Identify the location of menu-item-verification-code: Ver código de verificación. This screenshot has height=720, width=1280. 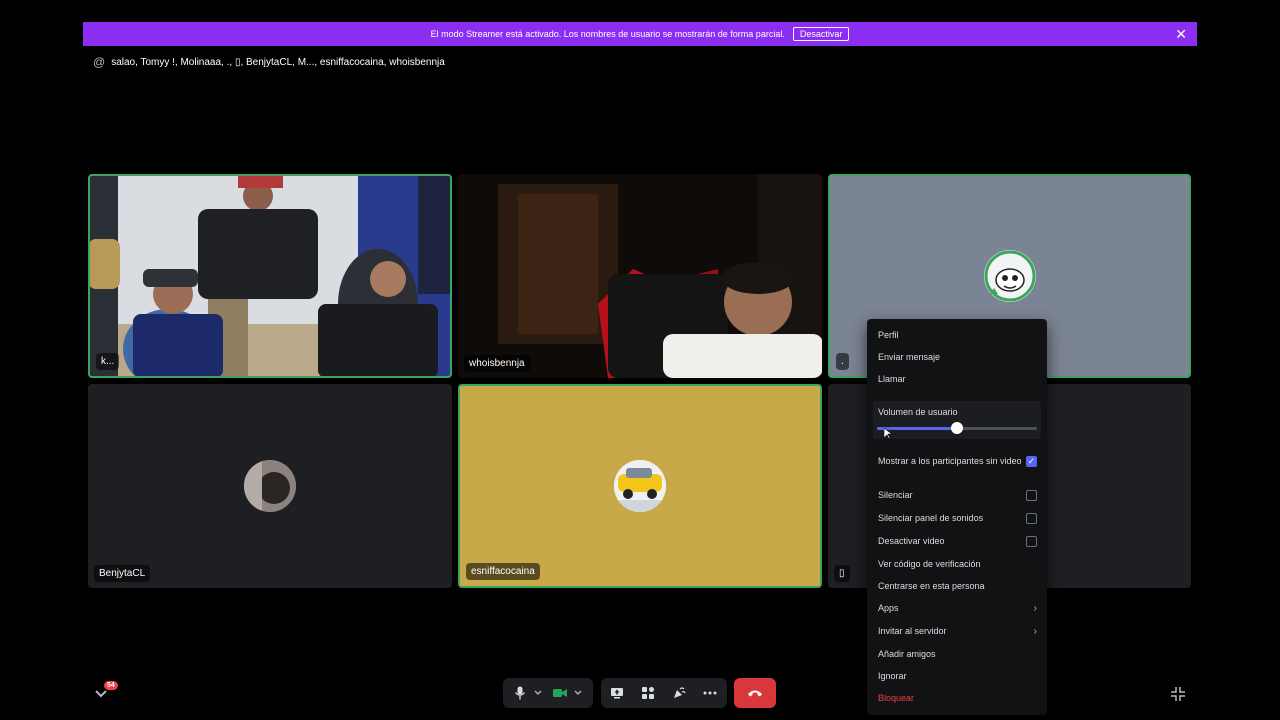
(957, 564).